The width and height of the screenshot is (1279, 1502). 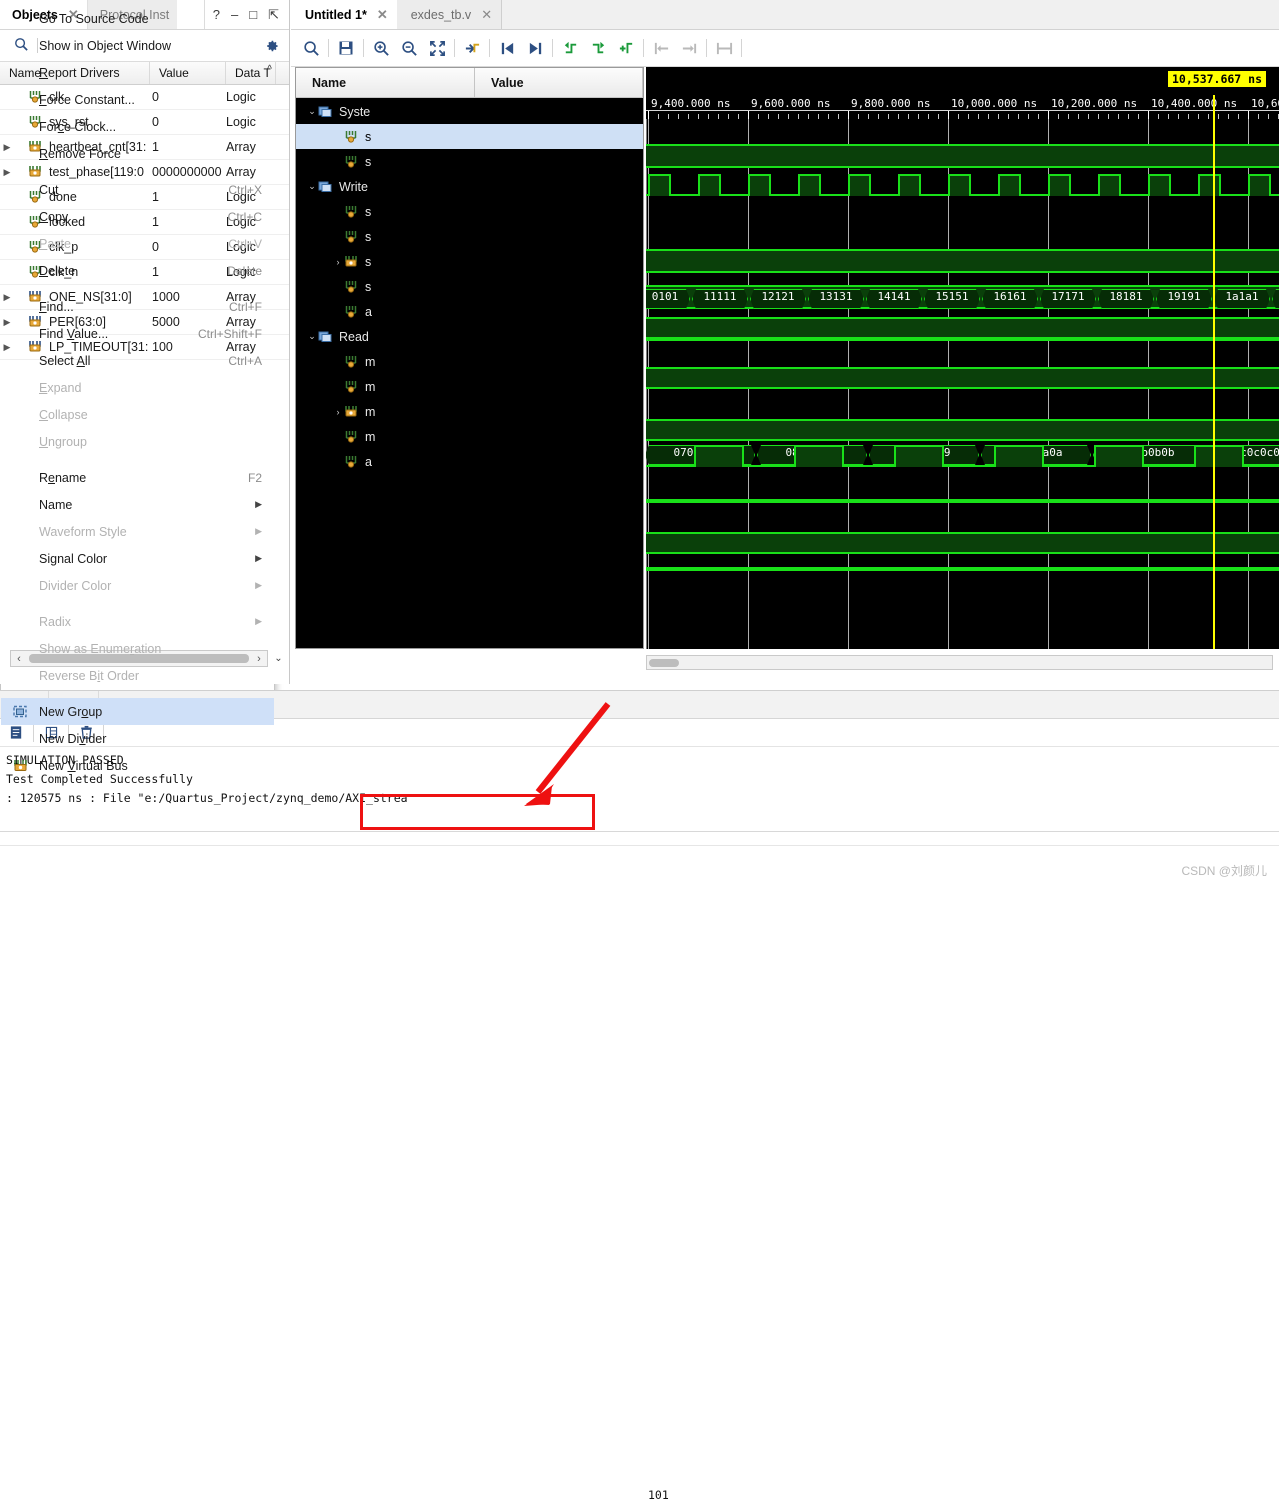 What do you see at coordinates (137, 477) in the screenshot?
I see `menu-item-rename: Rename F2` at bounding box center [137, 477].